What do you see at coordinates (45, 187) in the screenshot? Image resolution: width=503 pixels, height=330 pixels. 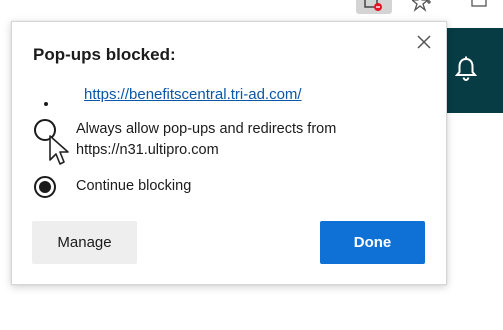 I see `continue-blocking-radio` at bounding box center [45, 187].